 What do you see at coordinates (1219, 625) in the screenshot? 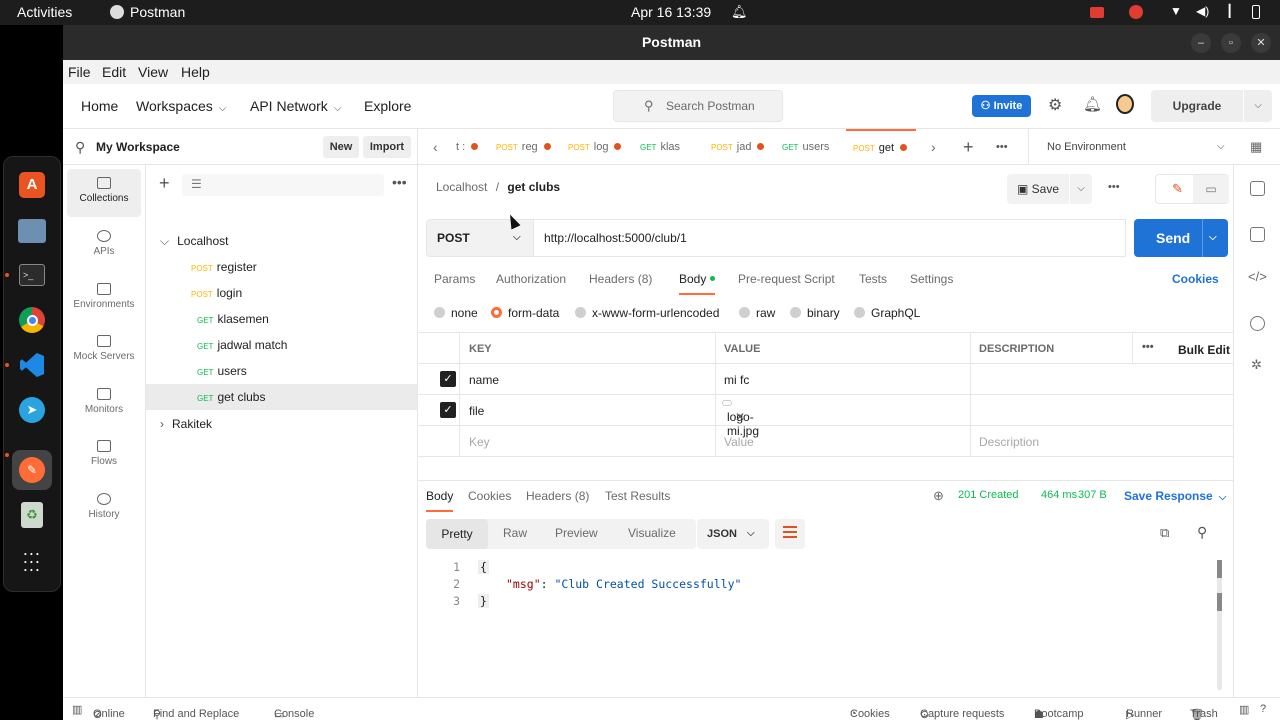
I see `code-scrollbar` at bounding box center [1219, 625].